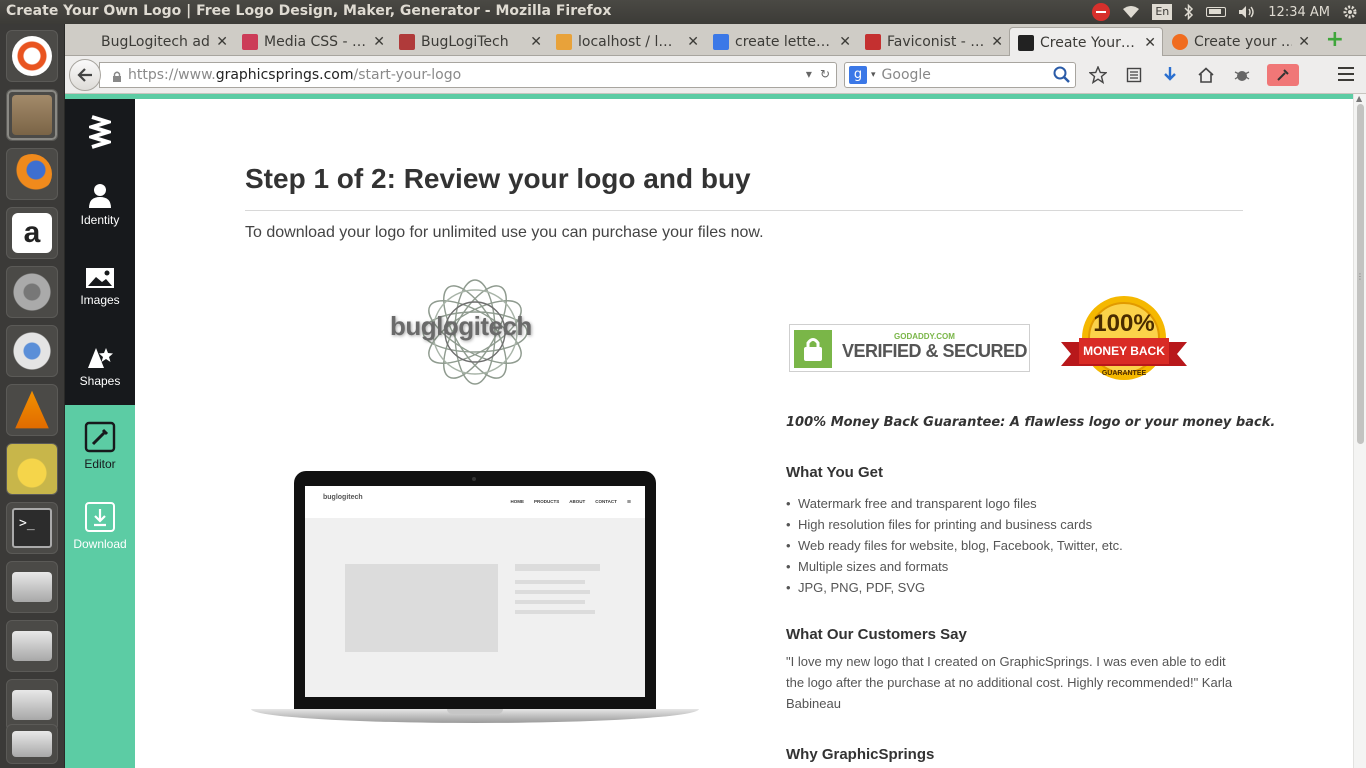 Image resolution: width=1366 pixels, height=768 pixels. Describe the element at coordinates (825, 74) in the screenshot. I see `reload-icon: ↻` at that location.